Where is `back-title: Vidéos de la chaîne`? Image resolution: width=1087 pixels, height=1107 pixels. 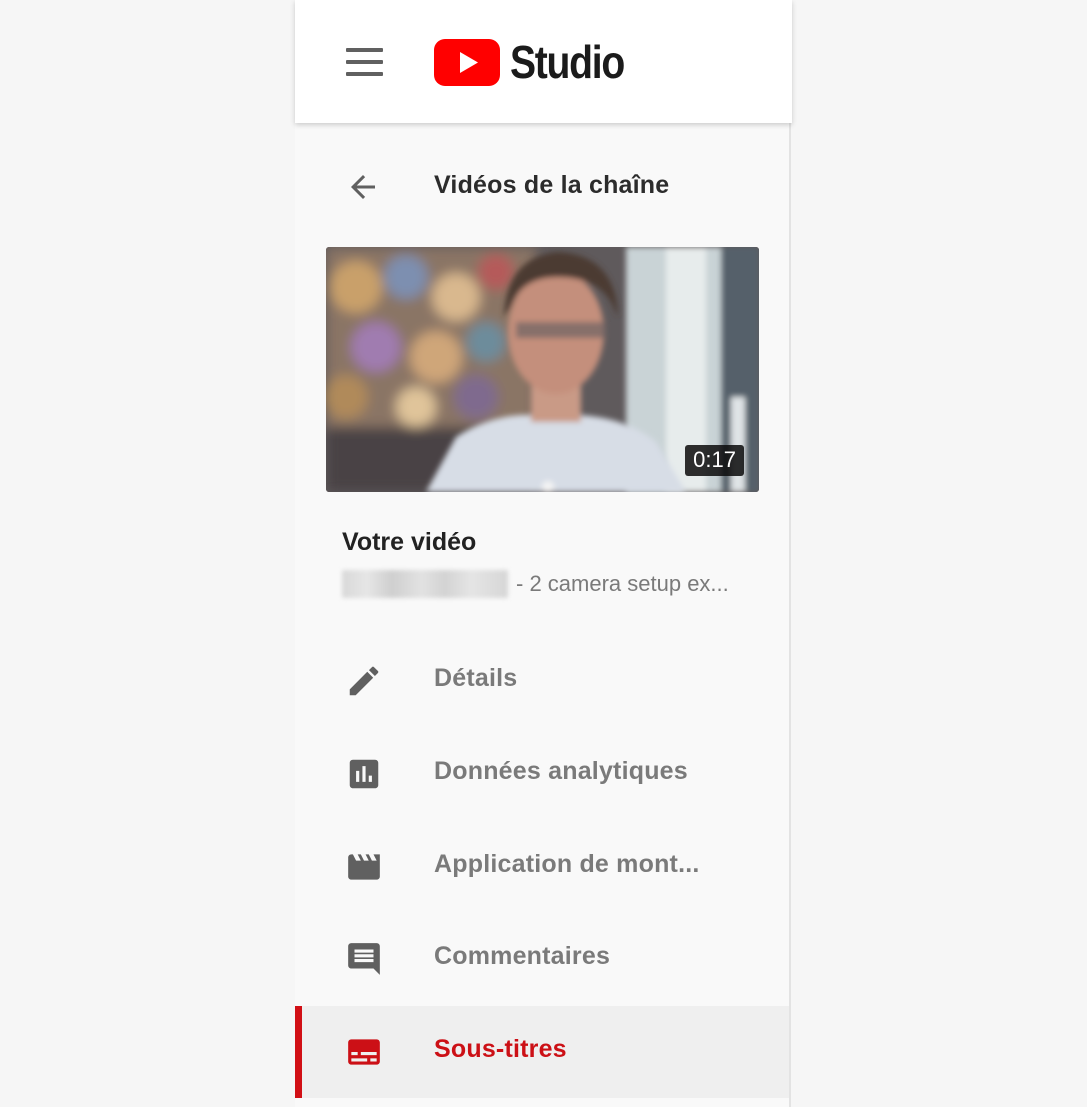 back-title: Vidéos de la chaîne is located at coordinates (552, 185).